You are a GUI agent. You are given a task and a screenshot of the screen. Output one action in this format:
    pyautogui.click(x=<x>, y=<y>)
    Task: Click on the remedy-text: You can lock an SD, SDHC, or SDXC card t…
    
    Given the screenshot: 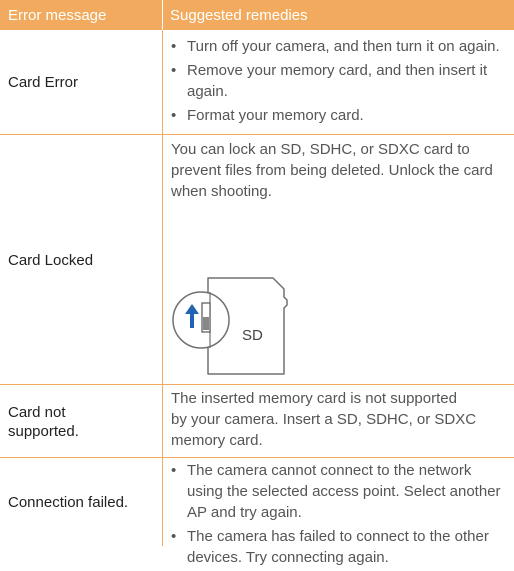 What is the action you would take?
    pyautogui.click(x=332, y=170)
    